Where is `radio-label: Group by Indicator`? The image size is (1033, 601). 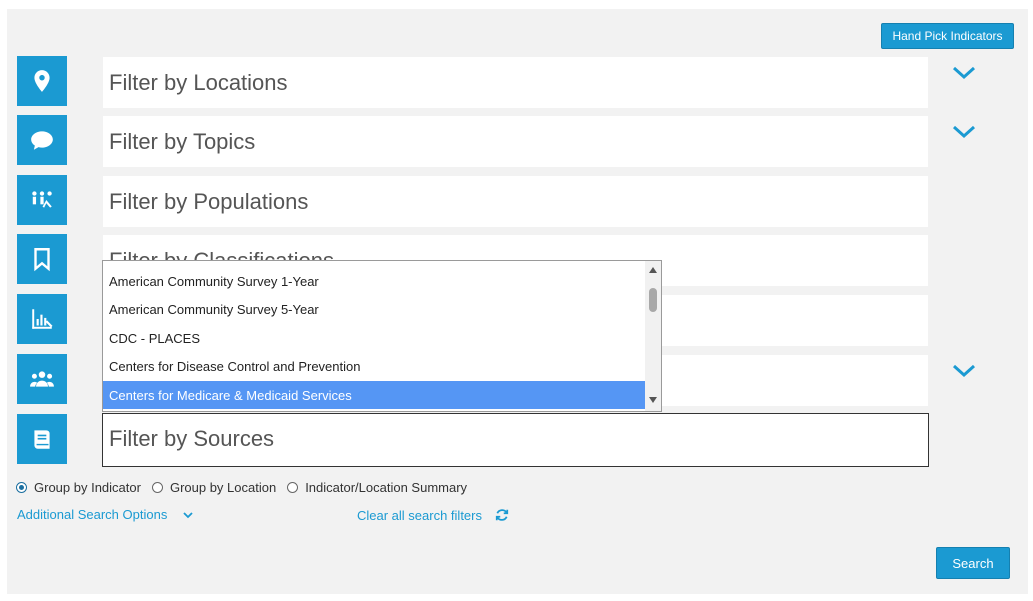
radio-label: Group by Indicator is located at coordinates (87, 487).